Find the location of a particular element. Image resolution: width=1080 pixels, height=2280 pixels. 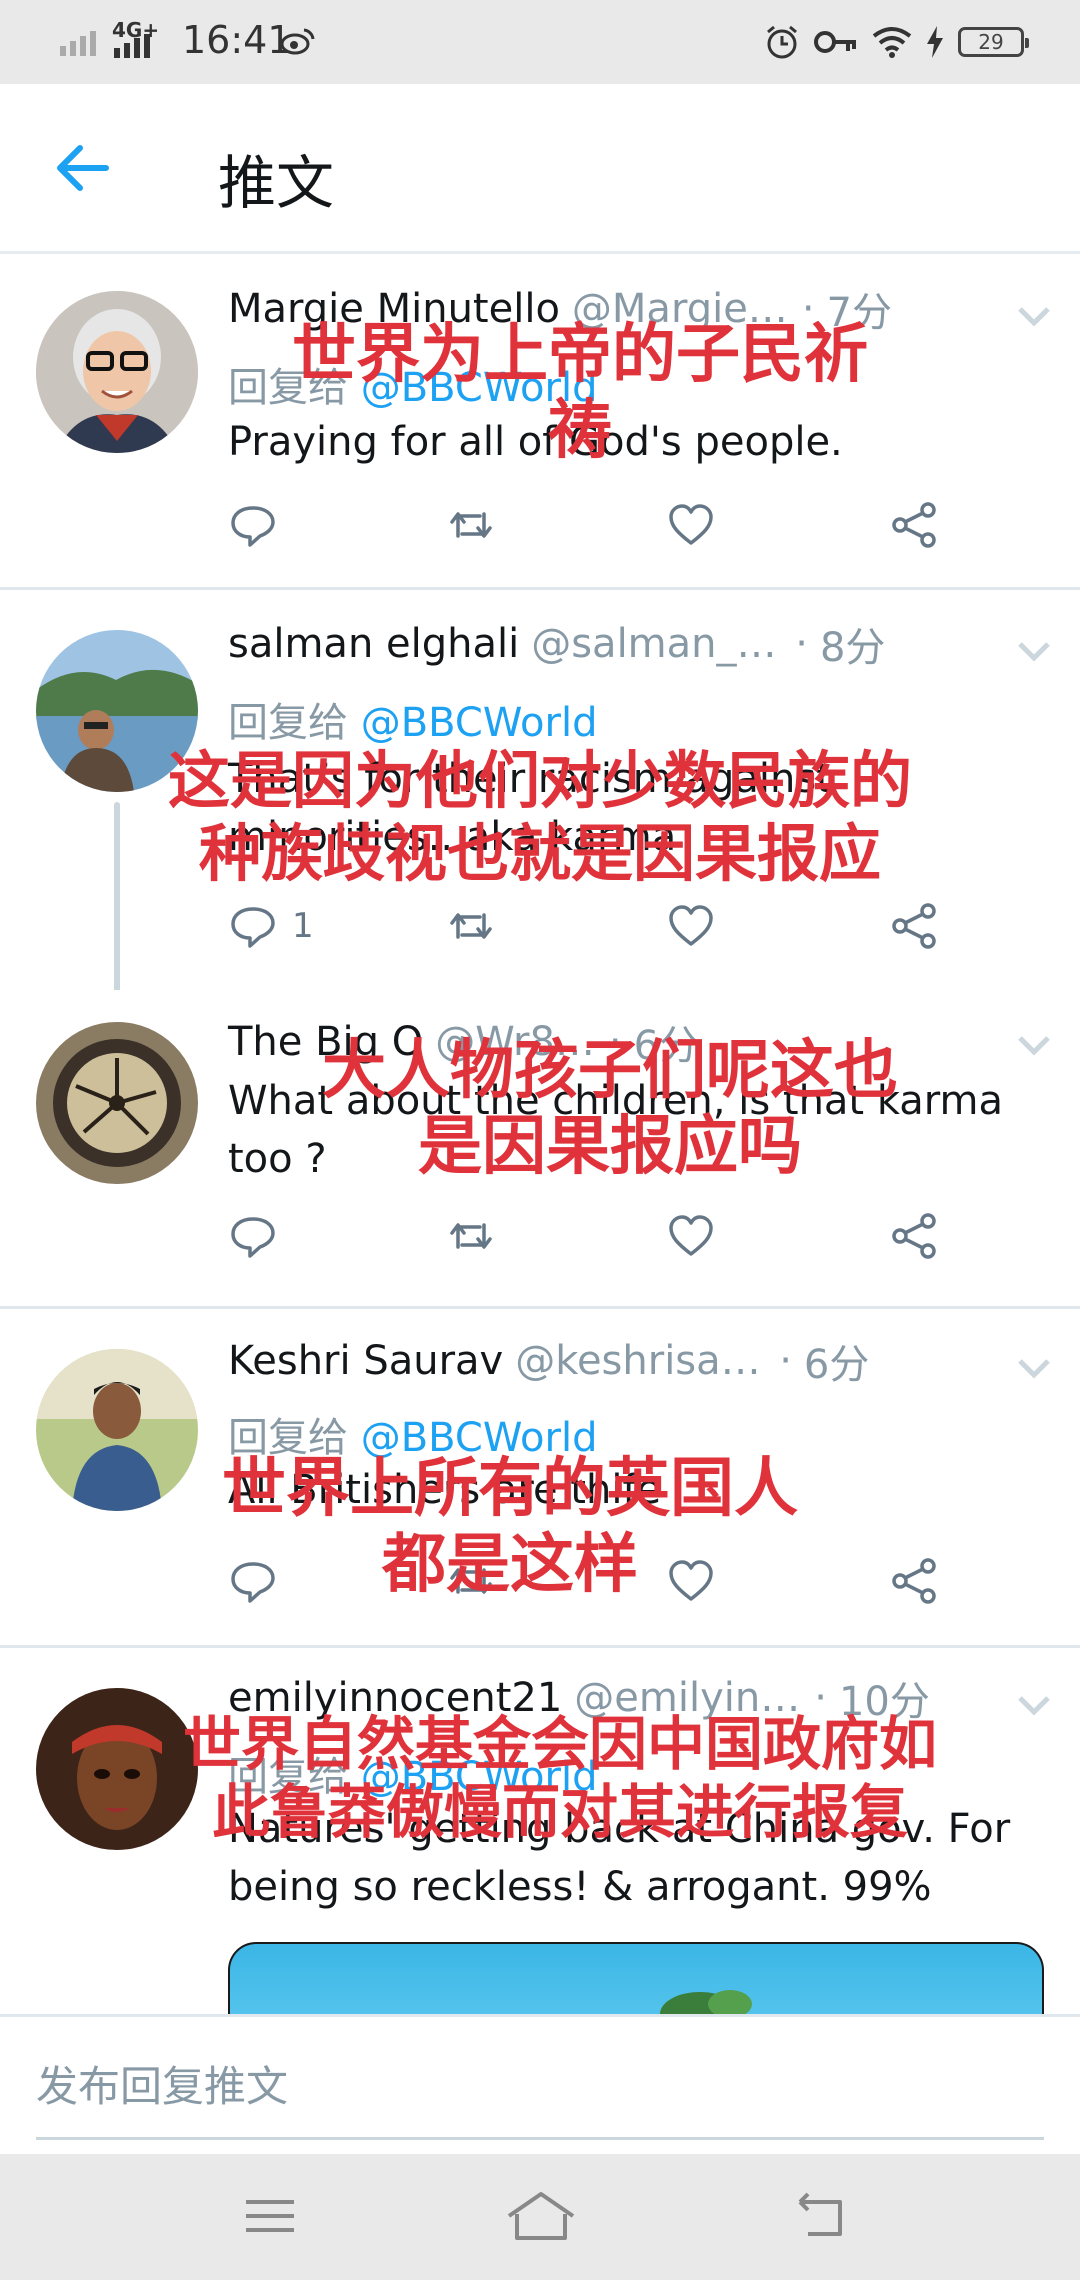

system-nav-bar is located at coordinates (540, 2217).